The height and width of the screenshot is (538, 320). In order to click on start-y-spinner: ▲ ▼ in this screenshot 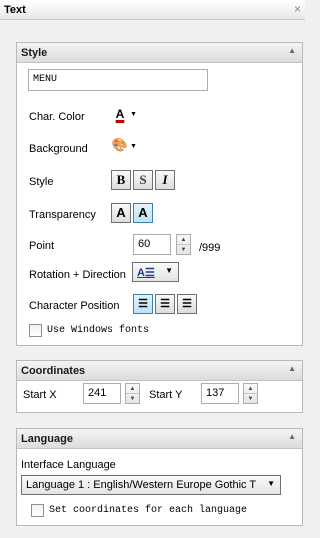, I will do `click(250, 393)`.